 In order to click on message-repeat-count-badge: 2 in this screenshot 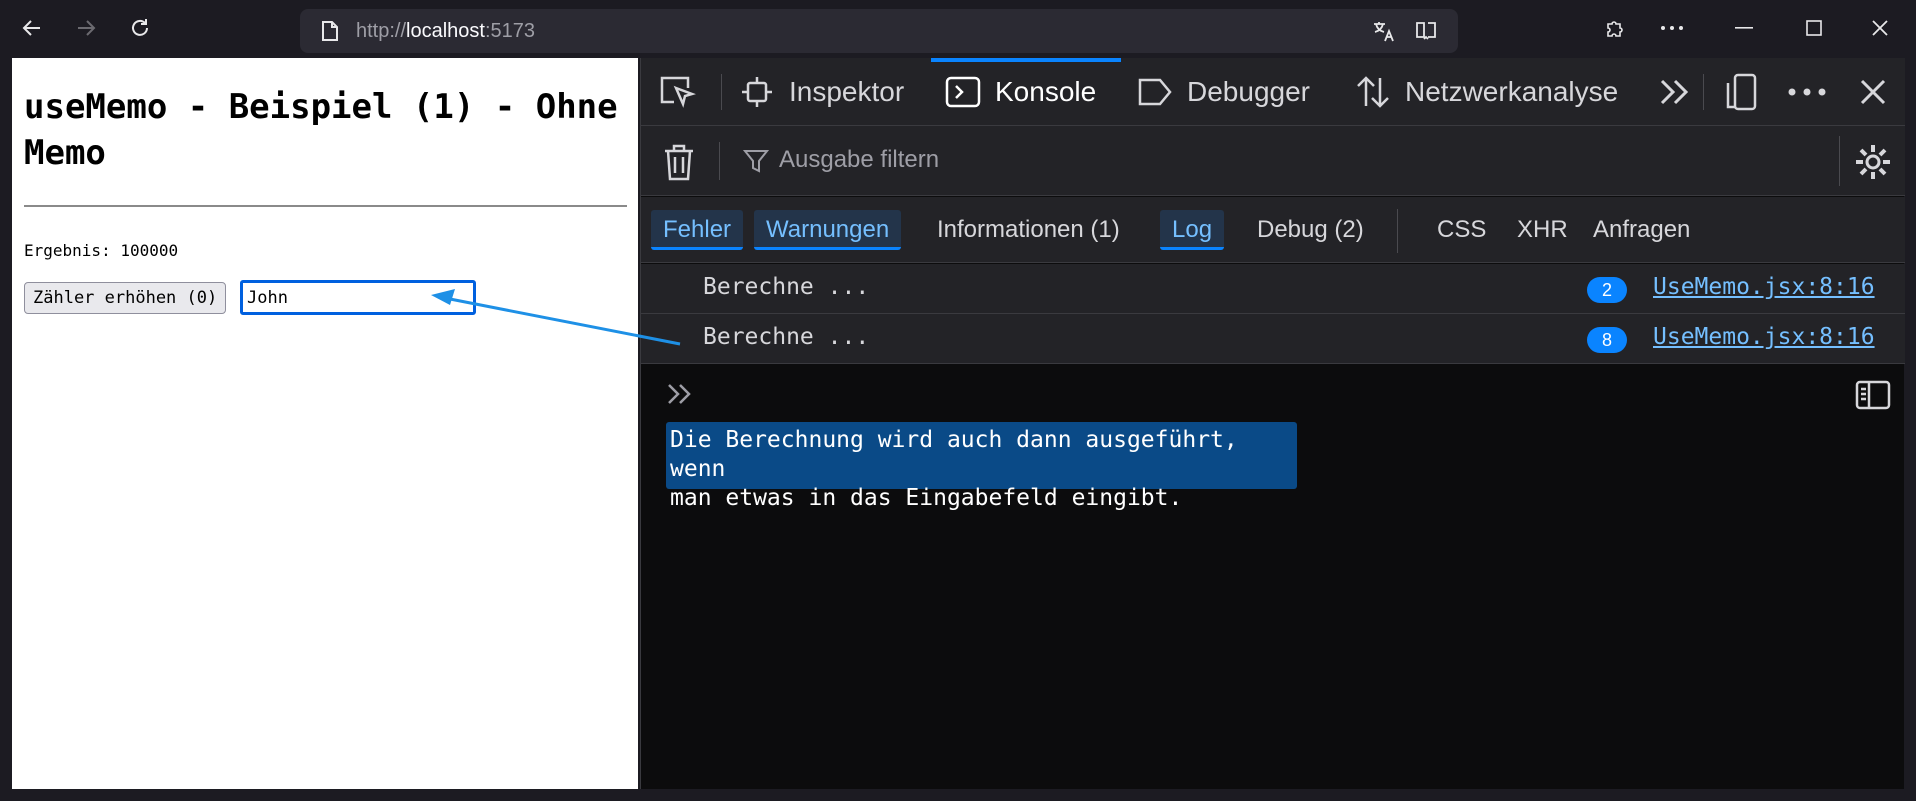, I will do `click(1607, 290)`.